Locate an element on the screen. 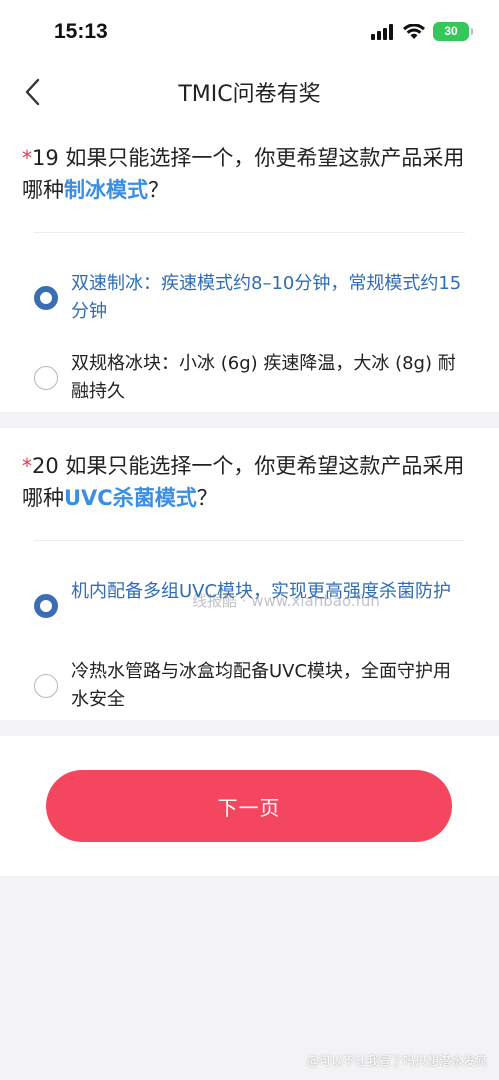 This screenshot has width=499, height=1080. watermark-bottom: @可以不让我冒了吗只想潜水发疯 is located at coordinates (396, 1061).